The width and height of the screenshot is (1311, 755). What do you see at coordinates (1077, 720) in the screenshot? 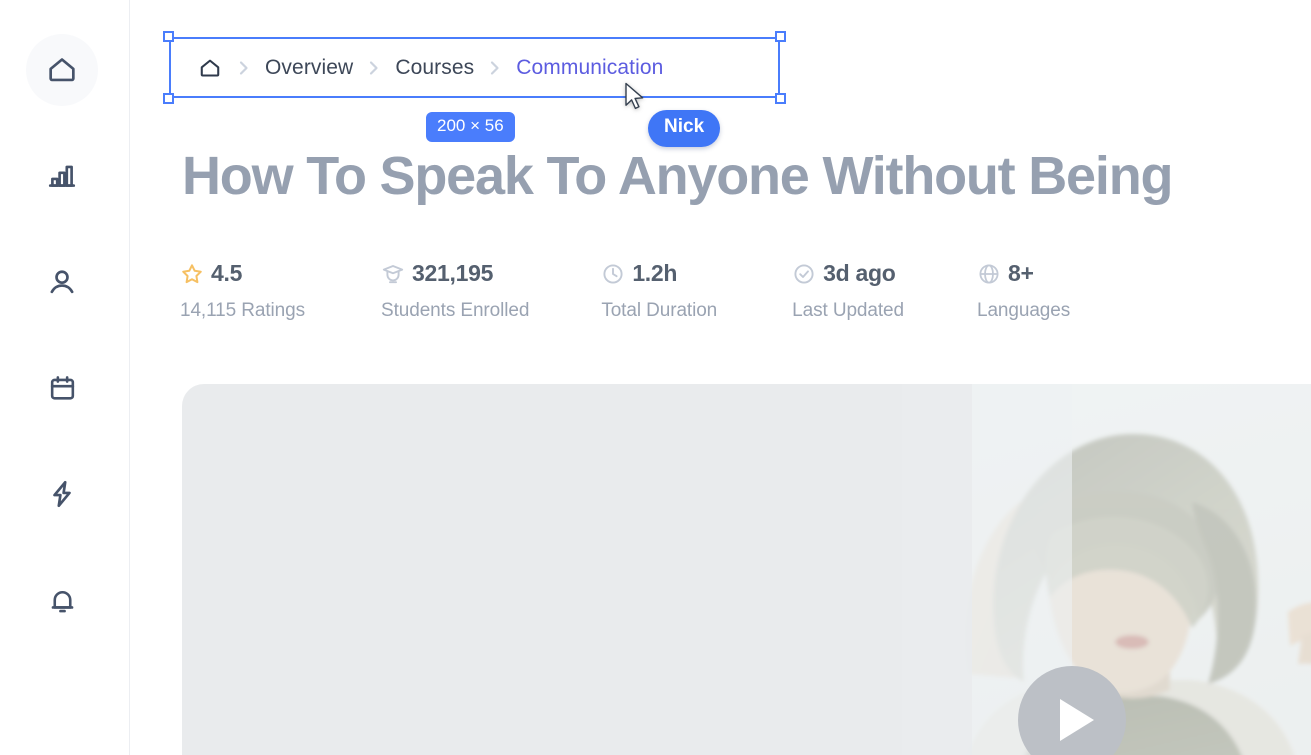
I see `play-icon` at bounding box center [1077, 720].